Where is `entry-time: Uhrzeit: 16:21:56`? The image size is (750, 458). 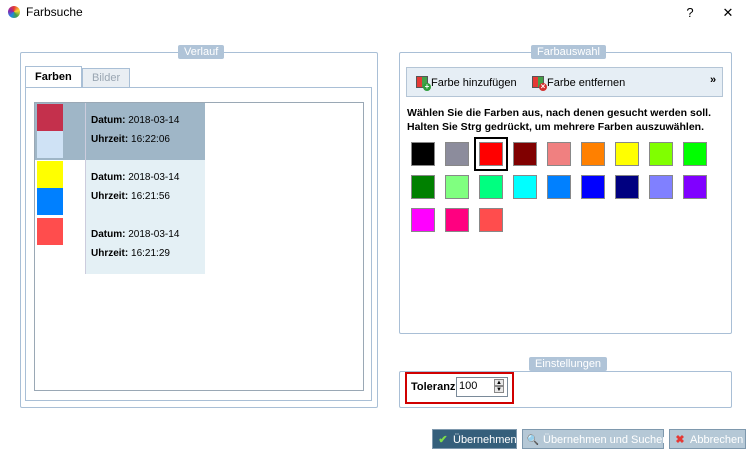
entry-time: Uhrzeit: 16:21:56 is located at coordinates (130, 196).